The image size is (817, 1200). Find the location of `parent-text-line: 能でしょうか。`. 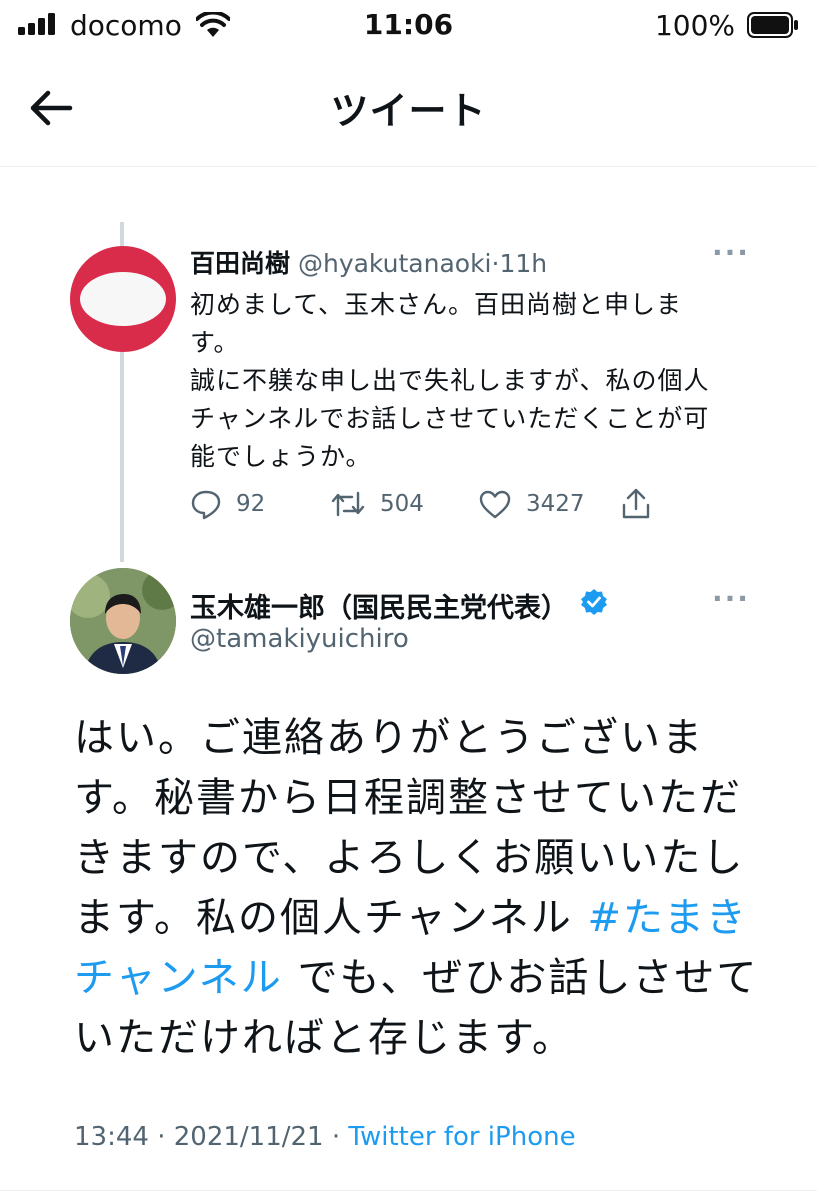

parent-text-line: 能でしょうか。 is located at coordinates (281, 456).